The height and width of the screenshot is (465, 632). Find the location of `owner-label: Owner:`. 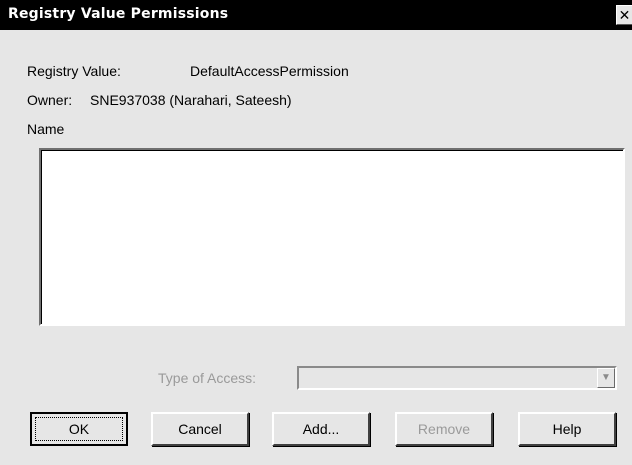

owner-label: Owner: is located at coordinates (50, 100).